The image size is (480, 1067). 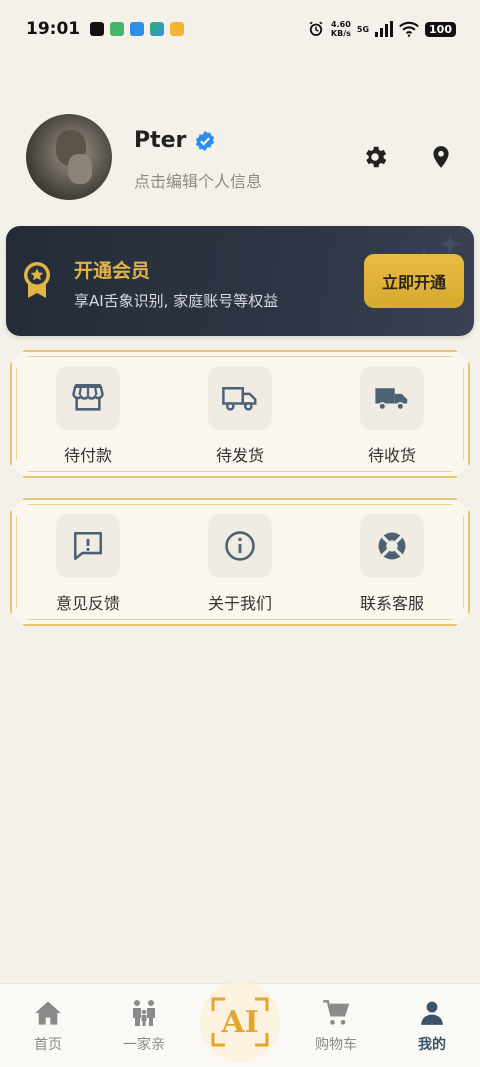 What do you see at coordinates (441, 157) in the screenshot?
I see `location-pin-icon` at bounding box center [441, 157].